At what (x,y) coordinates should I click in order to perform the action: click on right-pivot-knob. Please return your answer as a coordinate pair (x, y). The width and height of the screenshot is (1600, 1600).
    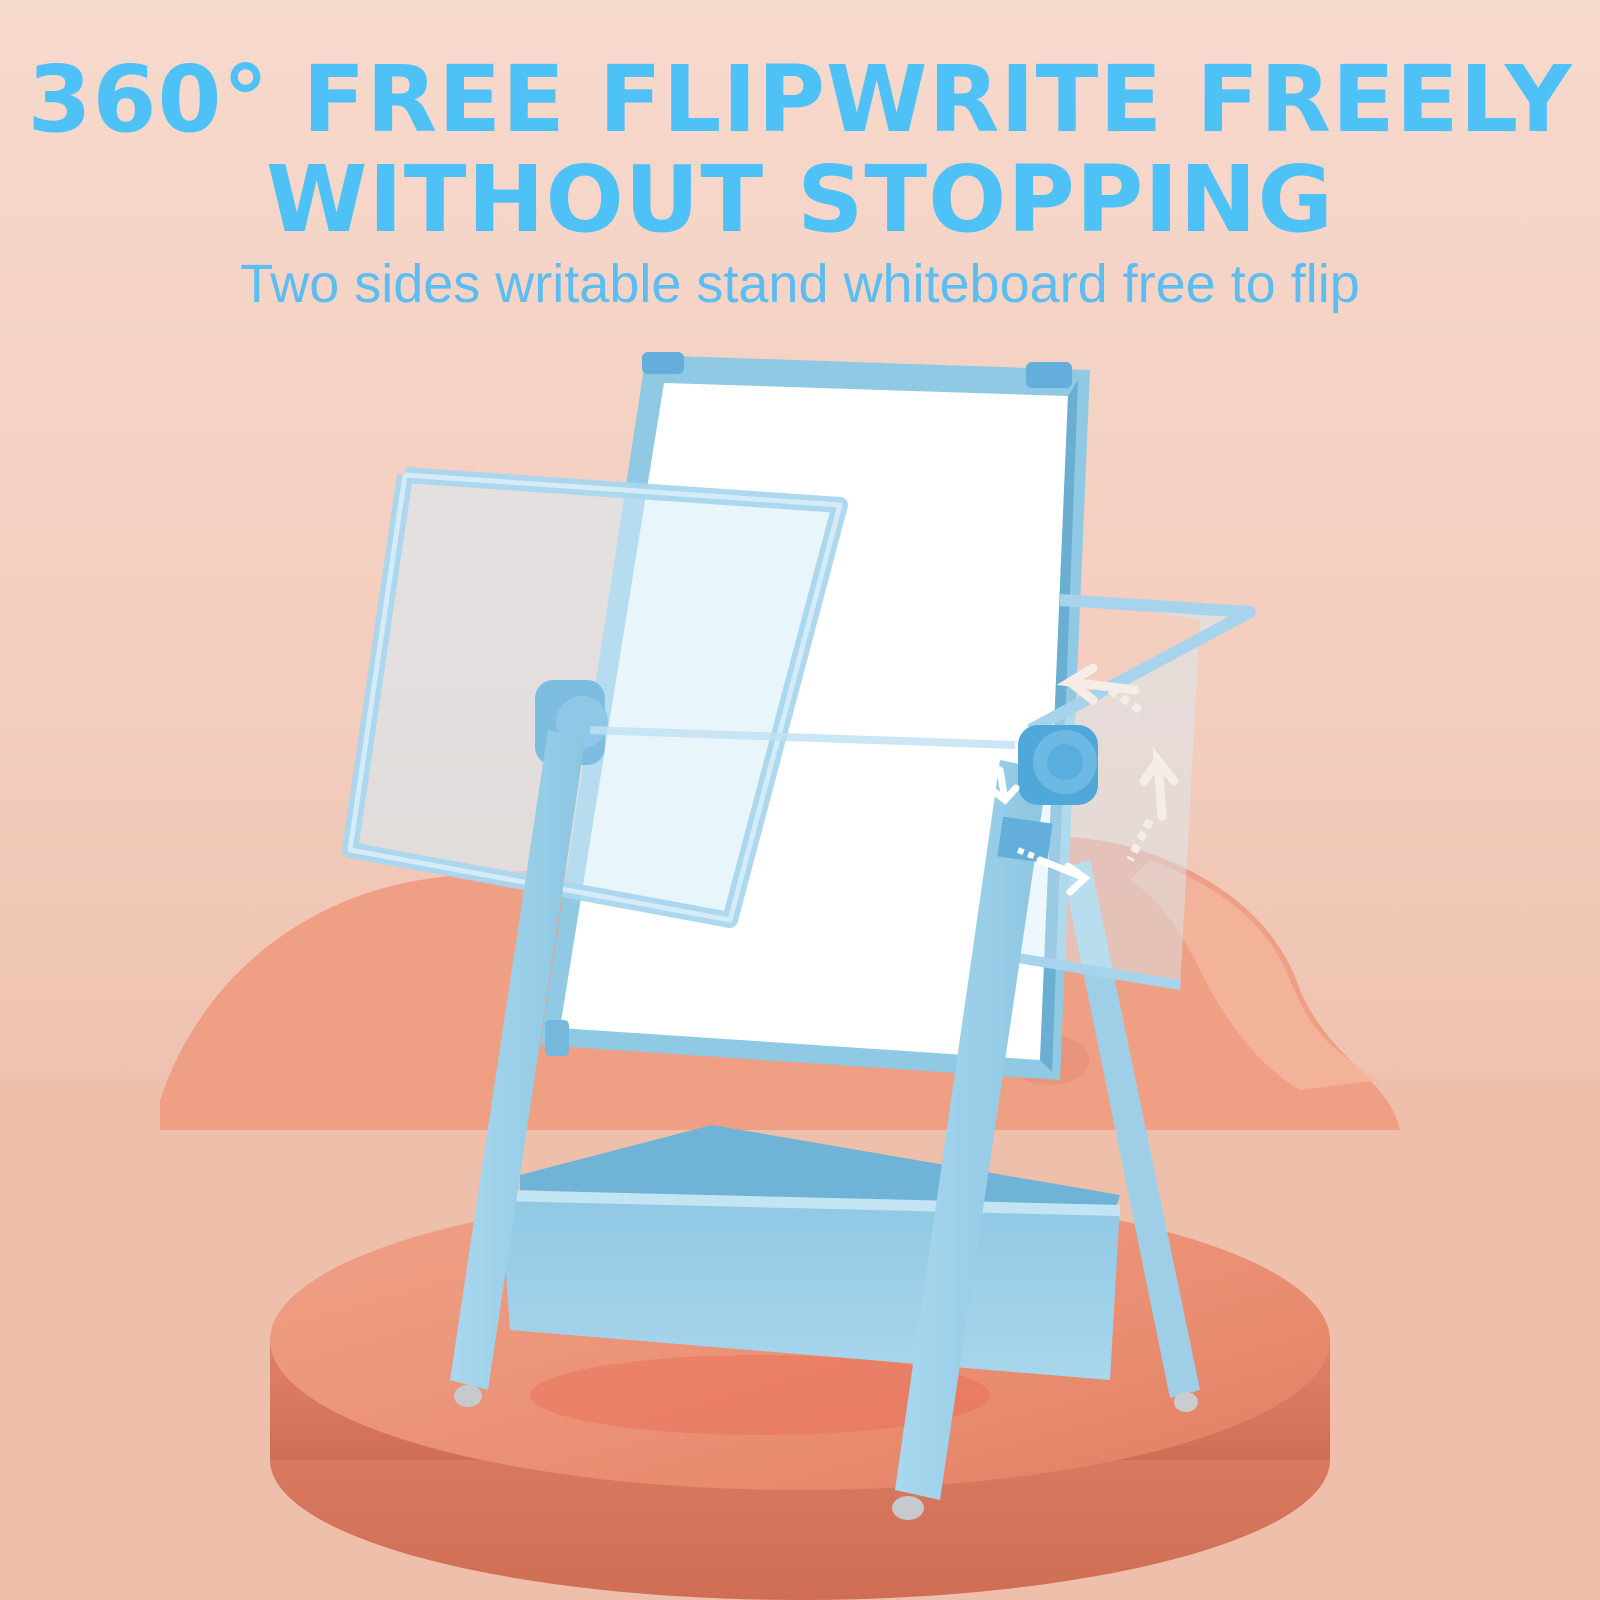
    Looking at the image, I should click on (1058, 765).